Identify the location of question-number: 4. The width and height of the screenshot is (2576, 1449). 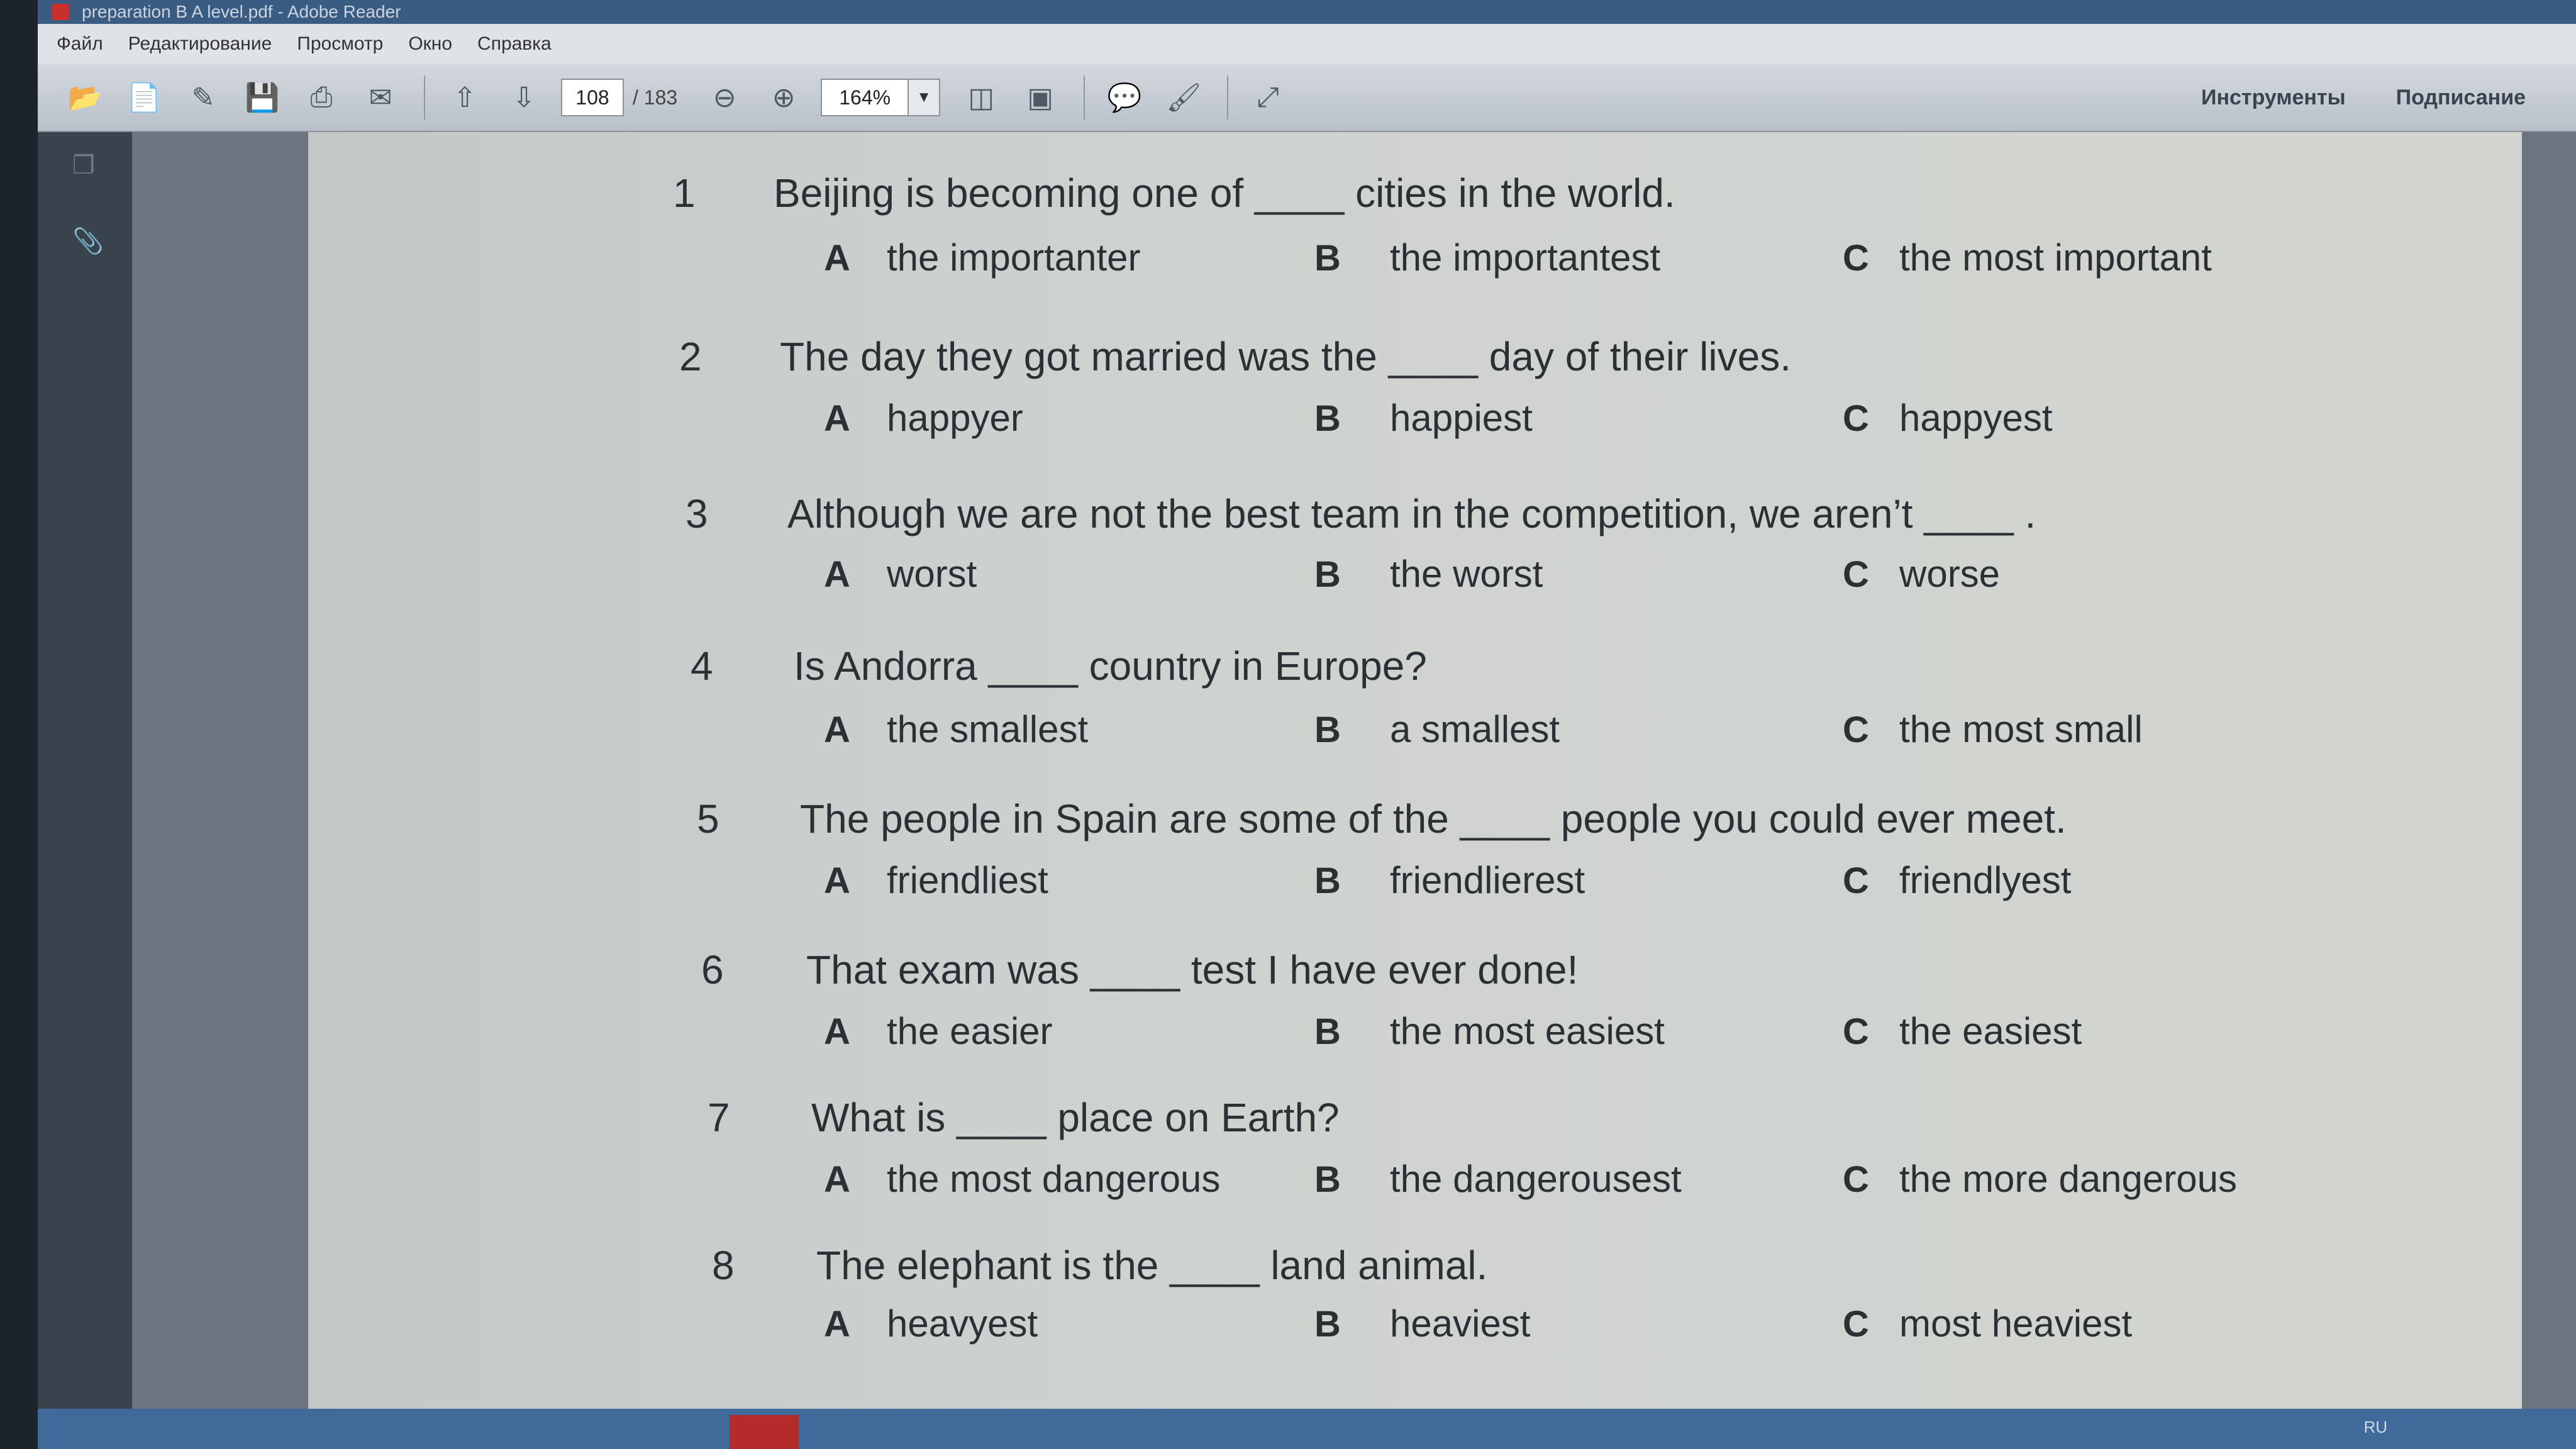
(702, 666).